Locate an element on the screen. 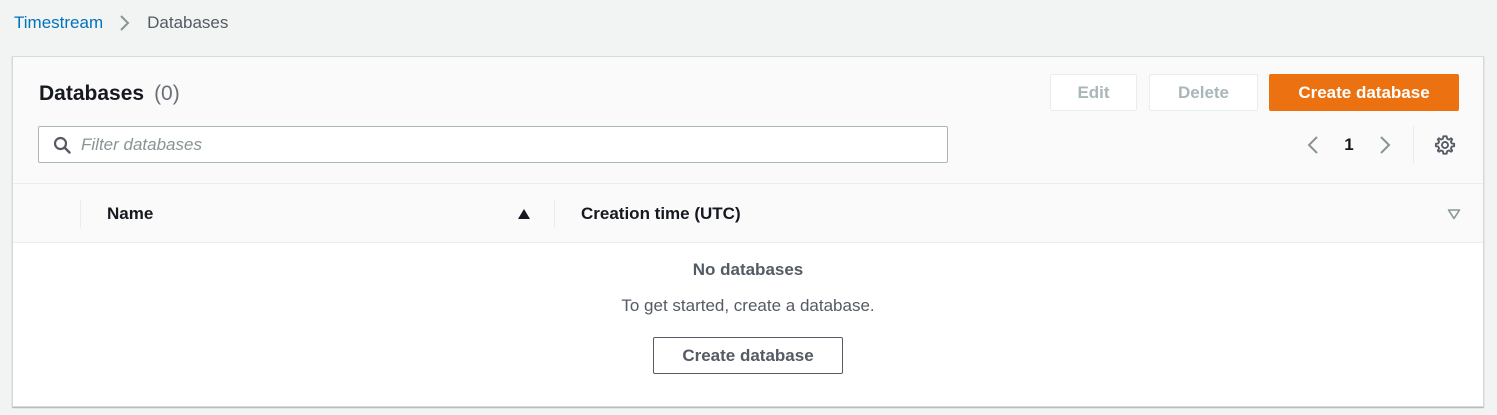 This screenshot has height=415, width=1497. current-page-number: 1 is located at coordinates (1349, 145).